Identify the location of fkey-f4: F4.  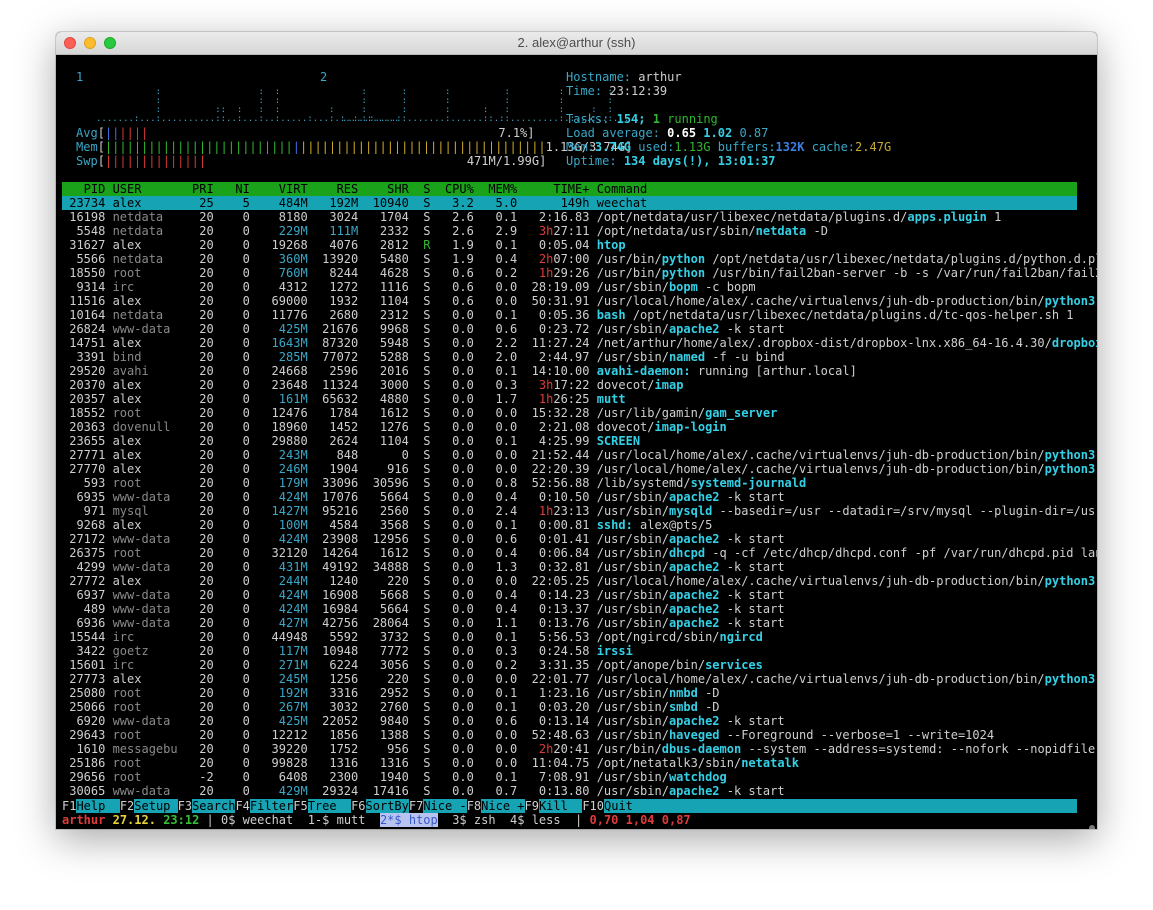
(242, 806).